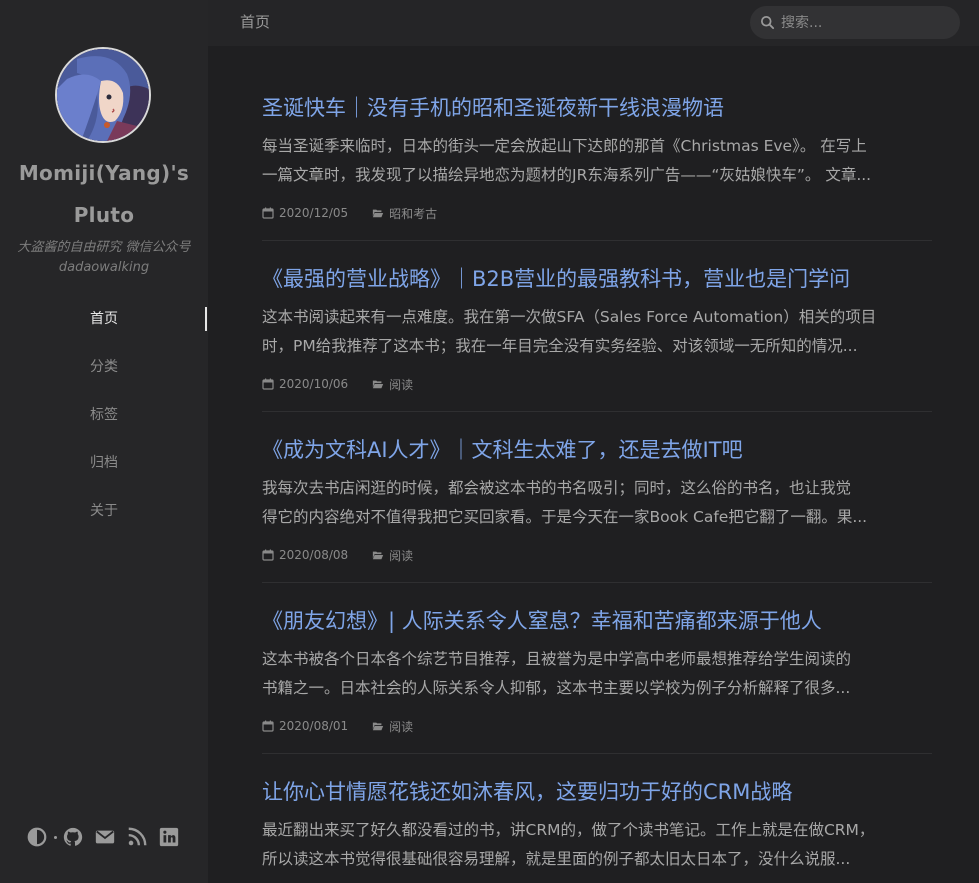  What do you see at coordinates (493, 108) in the screenshot?
I see `post-title-link: 圣诞快车｜没有手机的昭和圣诞夜新干线浪漫物语` at bounding box center [493, 108].